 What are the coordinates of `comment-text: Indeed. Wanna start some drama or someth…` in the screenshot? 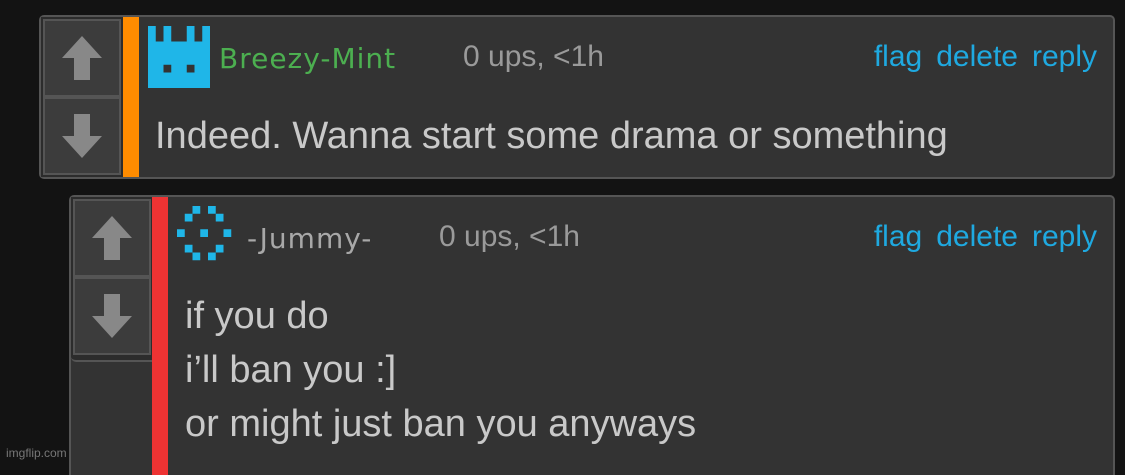 It's located at (551, 136).